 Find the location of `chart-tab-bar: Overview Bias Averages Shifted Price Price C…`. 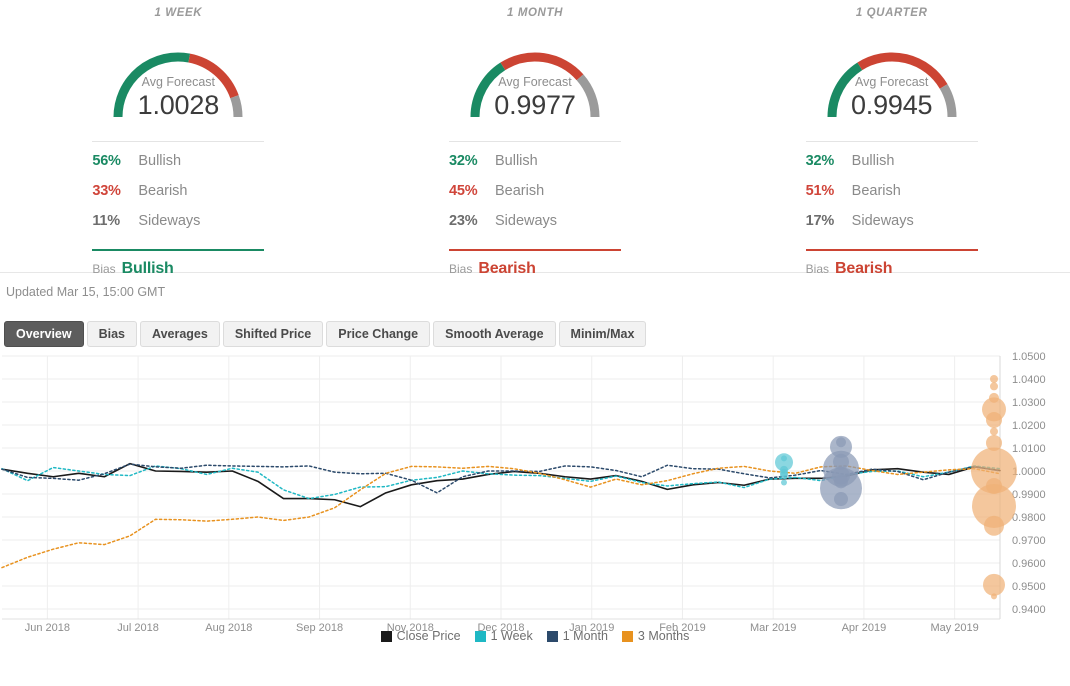

chart-tab-bar: Overview Bias Averages Shifted Price Price C… is located at coordinates (535, 326).